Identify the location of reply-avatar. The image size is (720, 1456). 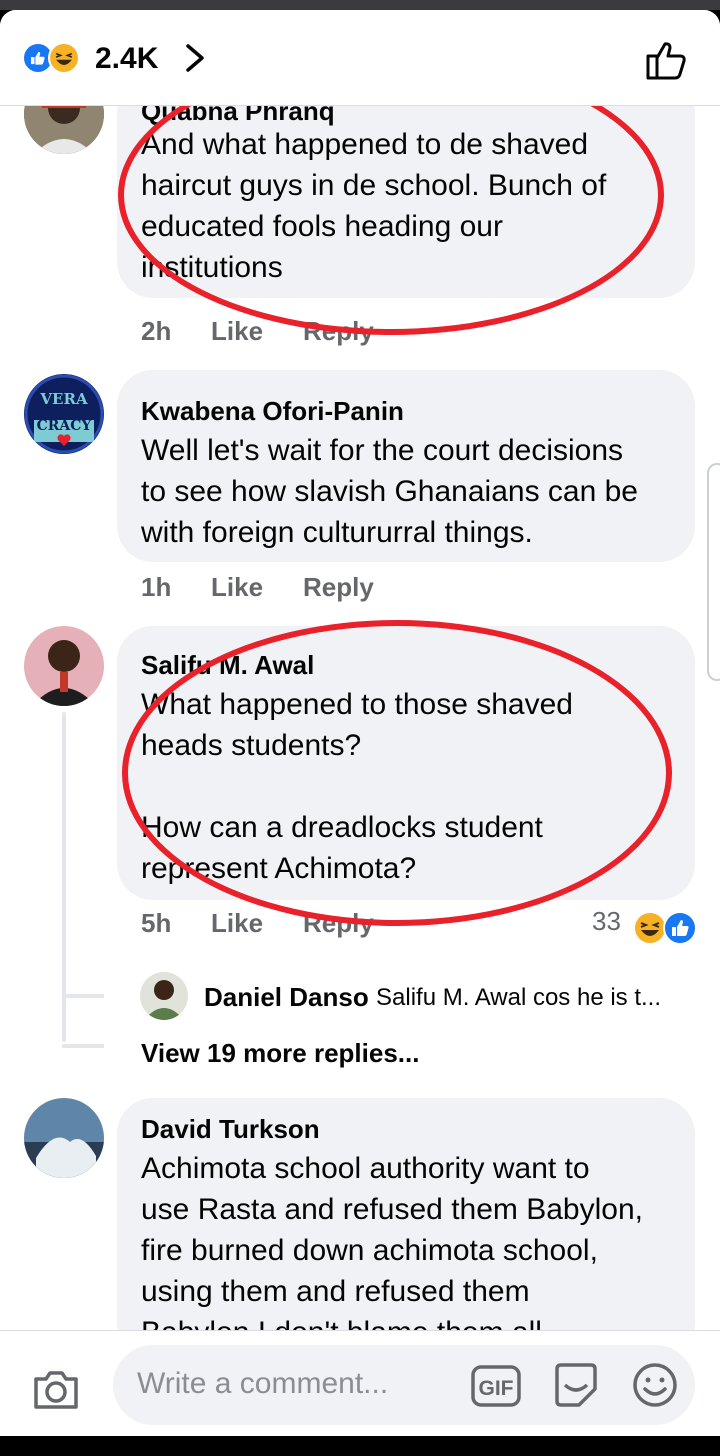
(164, 996).